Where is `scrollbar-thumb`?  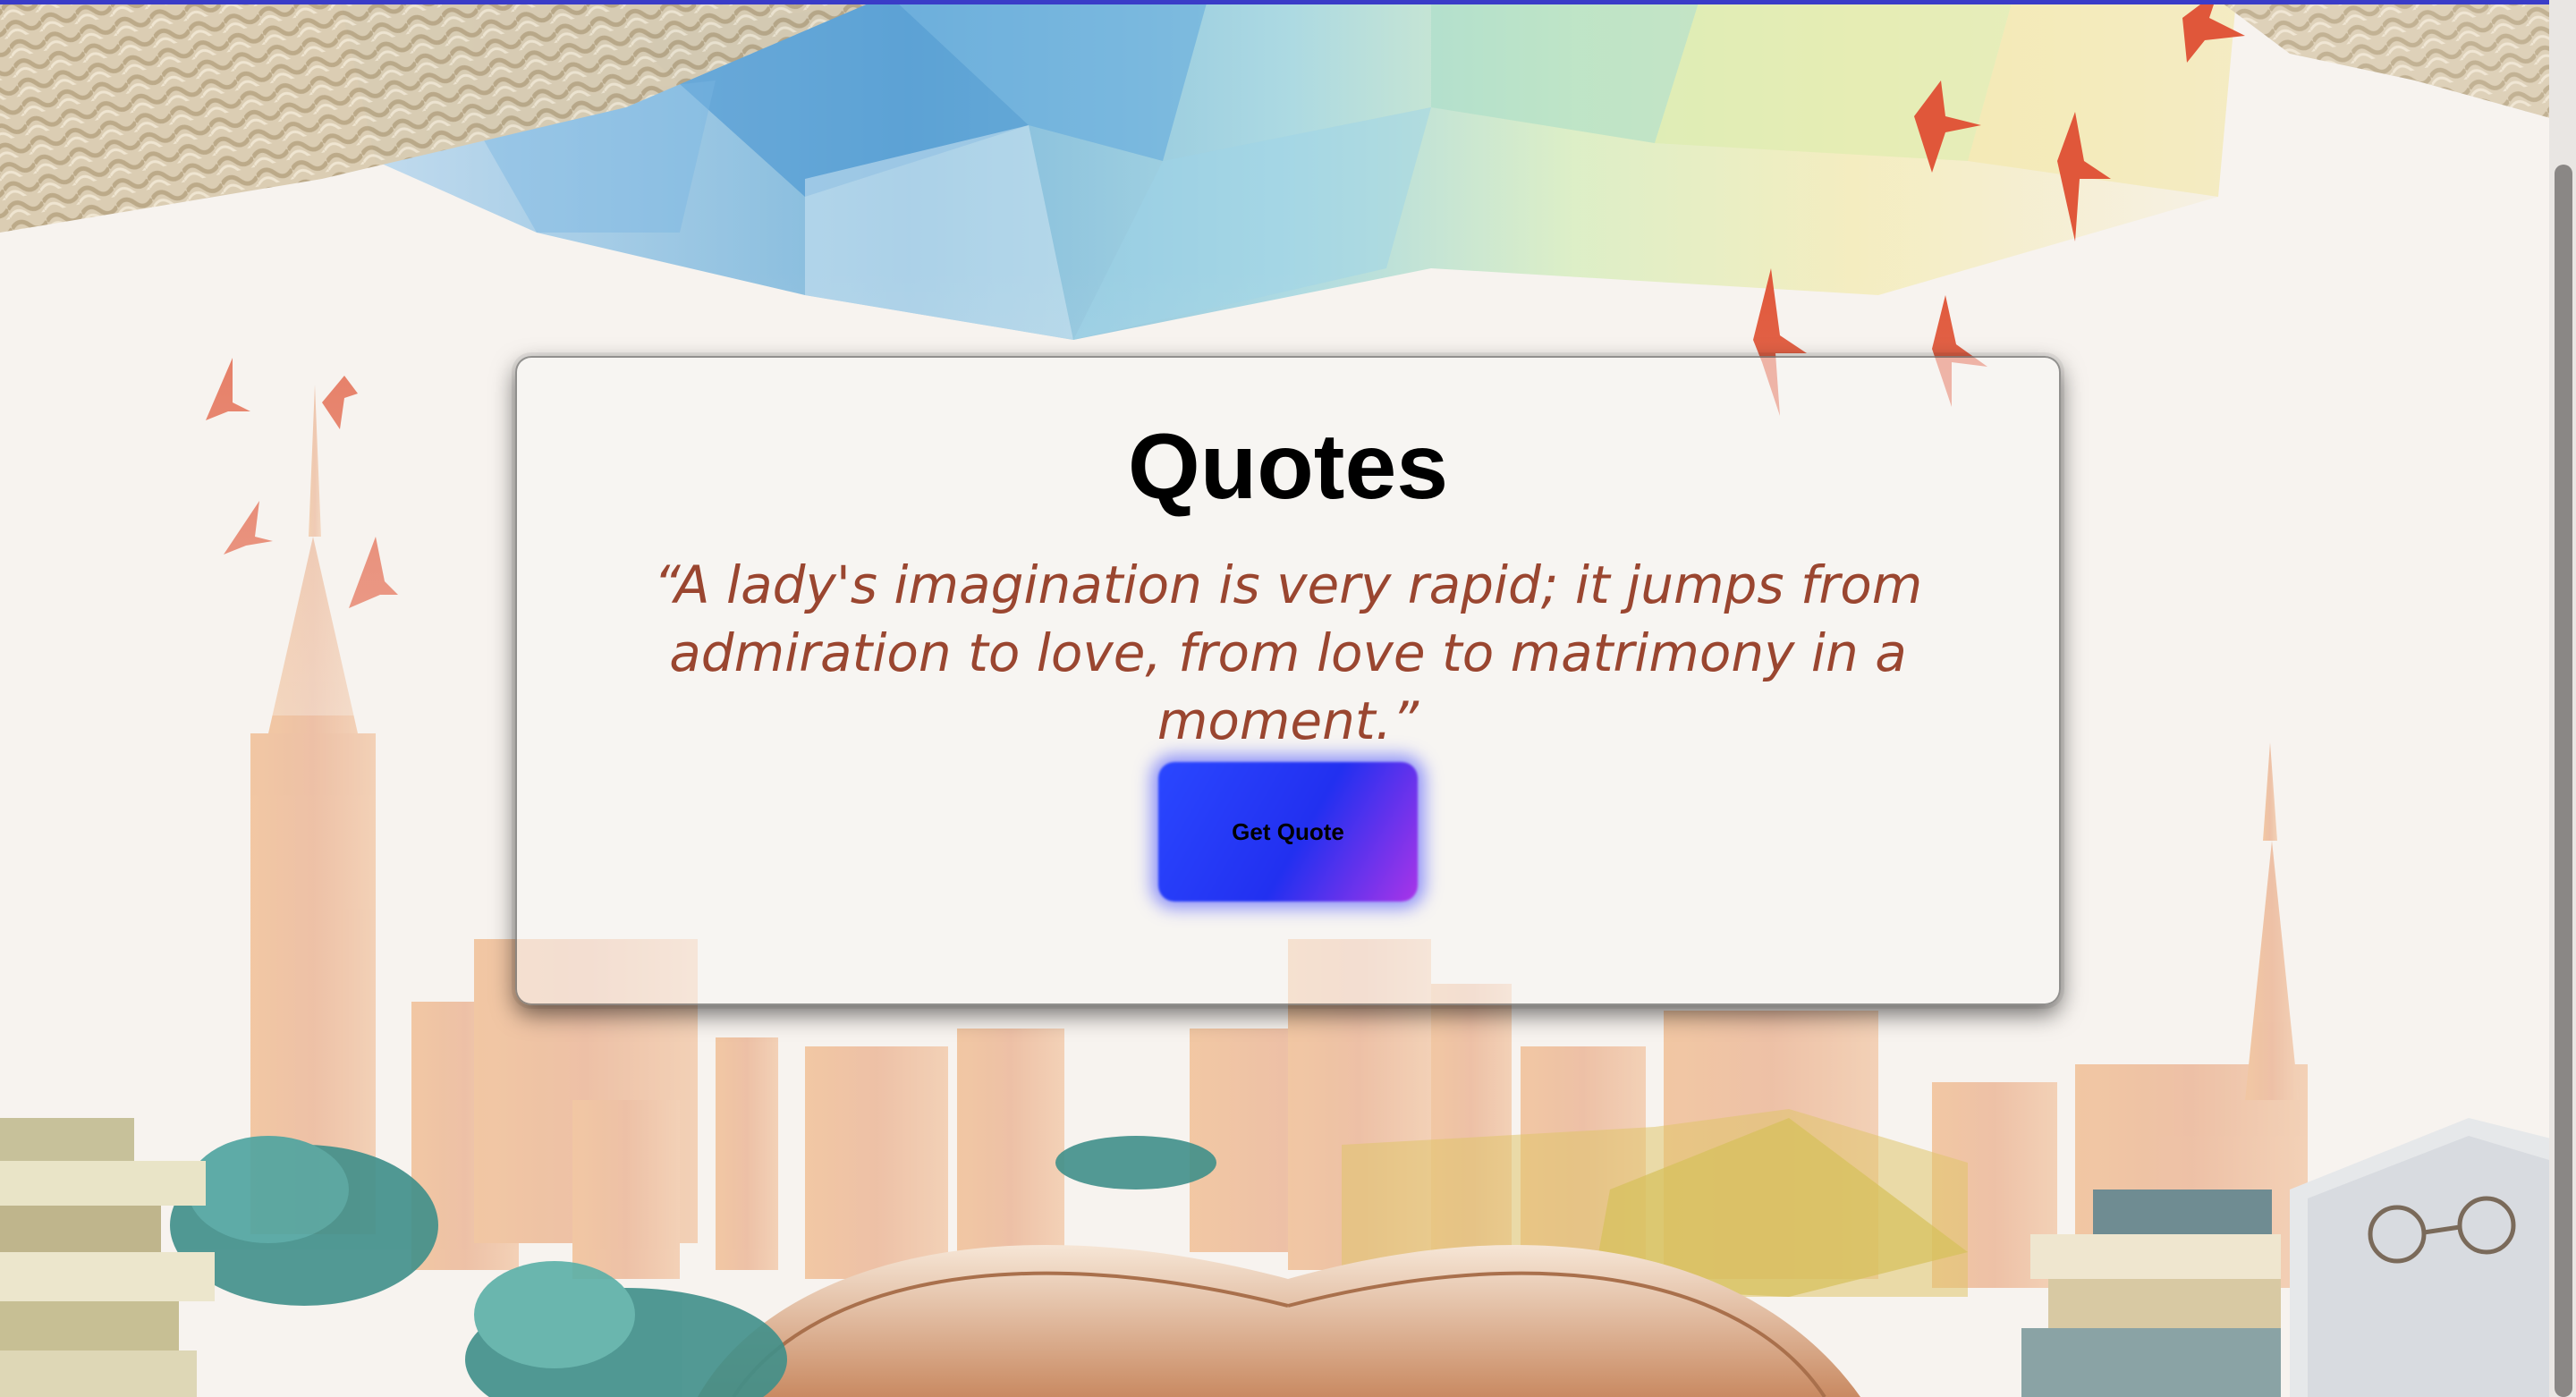 scrollbar-thumb is located at coordinates (2563, 781).